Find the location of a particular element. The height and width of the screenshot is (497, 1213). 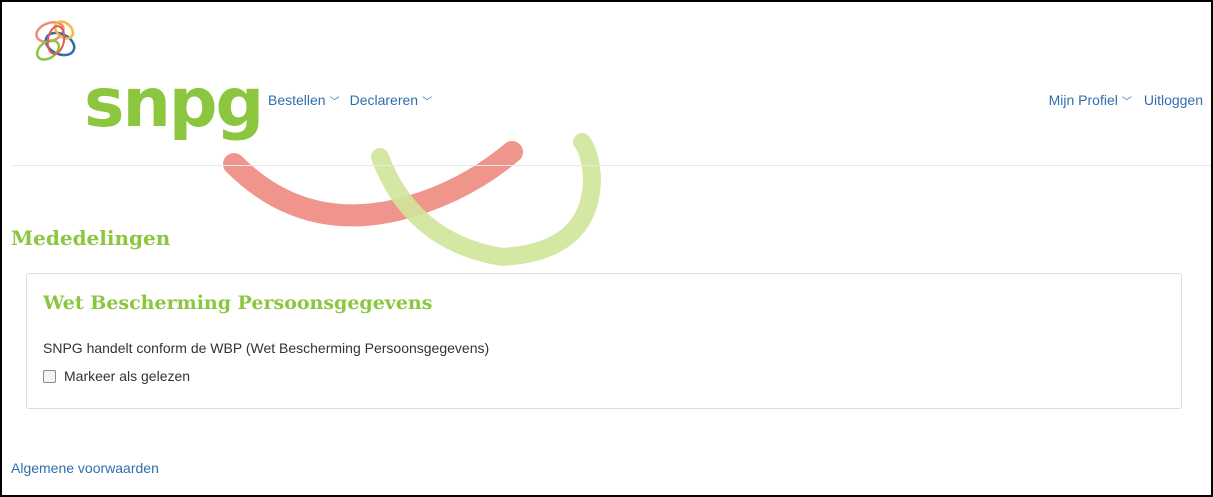

notice-title: Wet Bescherming Persoonsgegevens is located at coordinates (238, 303).